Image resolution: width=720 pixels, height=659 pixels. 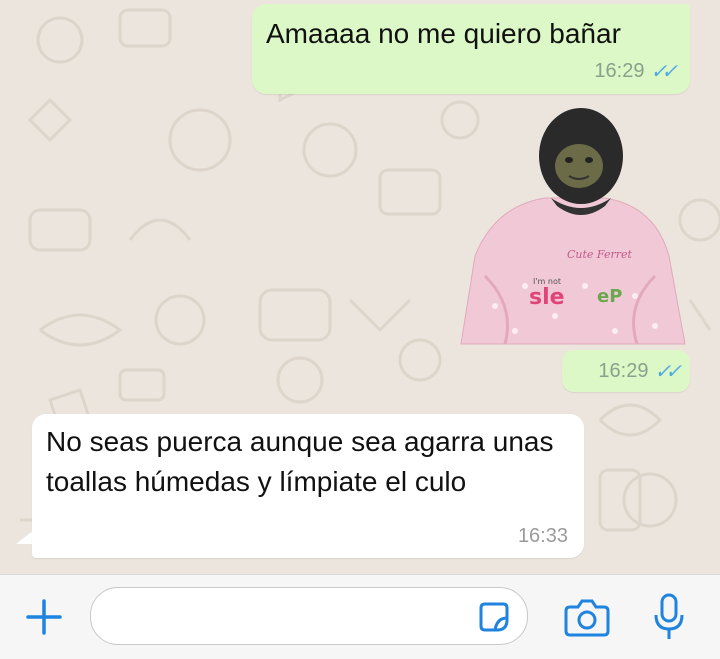 I want to click on message-meta: 16:33, so click(x=543, y=536).